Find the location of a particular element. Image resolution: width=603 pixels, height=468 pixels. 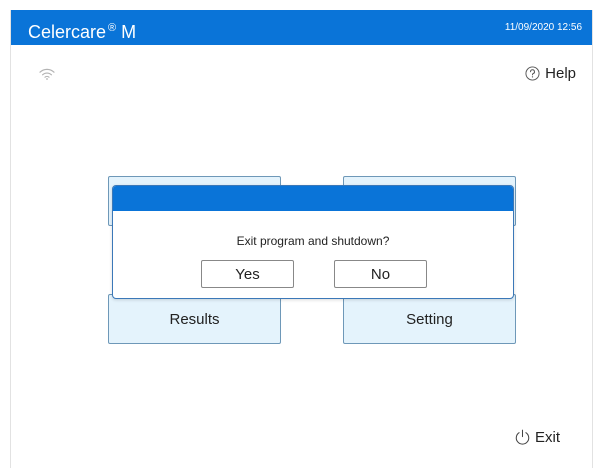

setting-button-label: Setting is located at coordinates (429, 319).